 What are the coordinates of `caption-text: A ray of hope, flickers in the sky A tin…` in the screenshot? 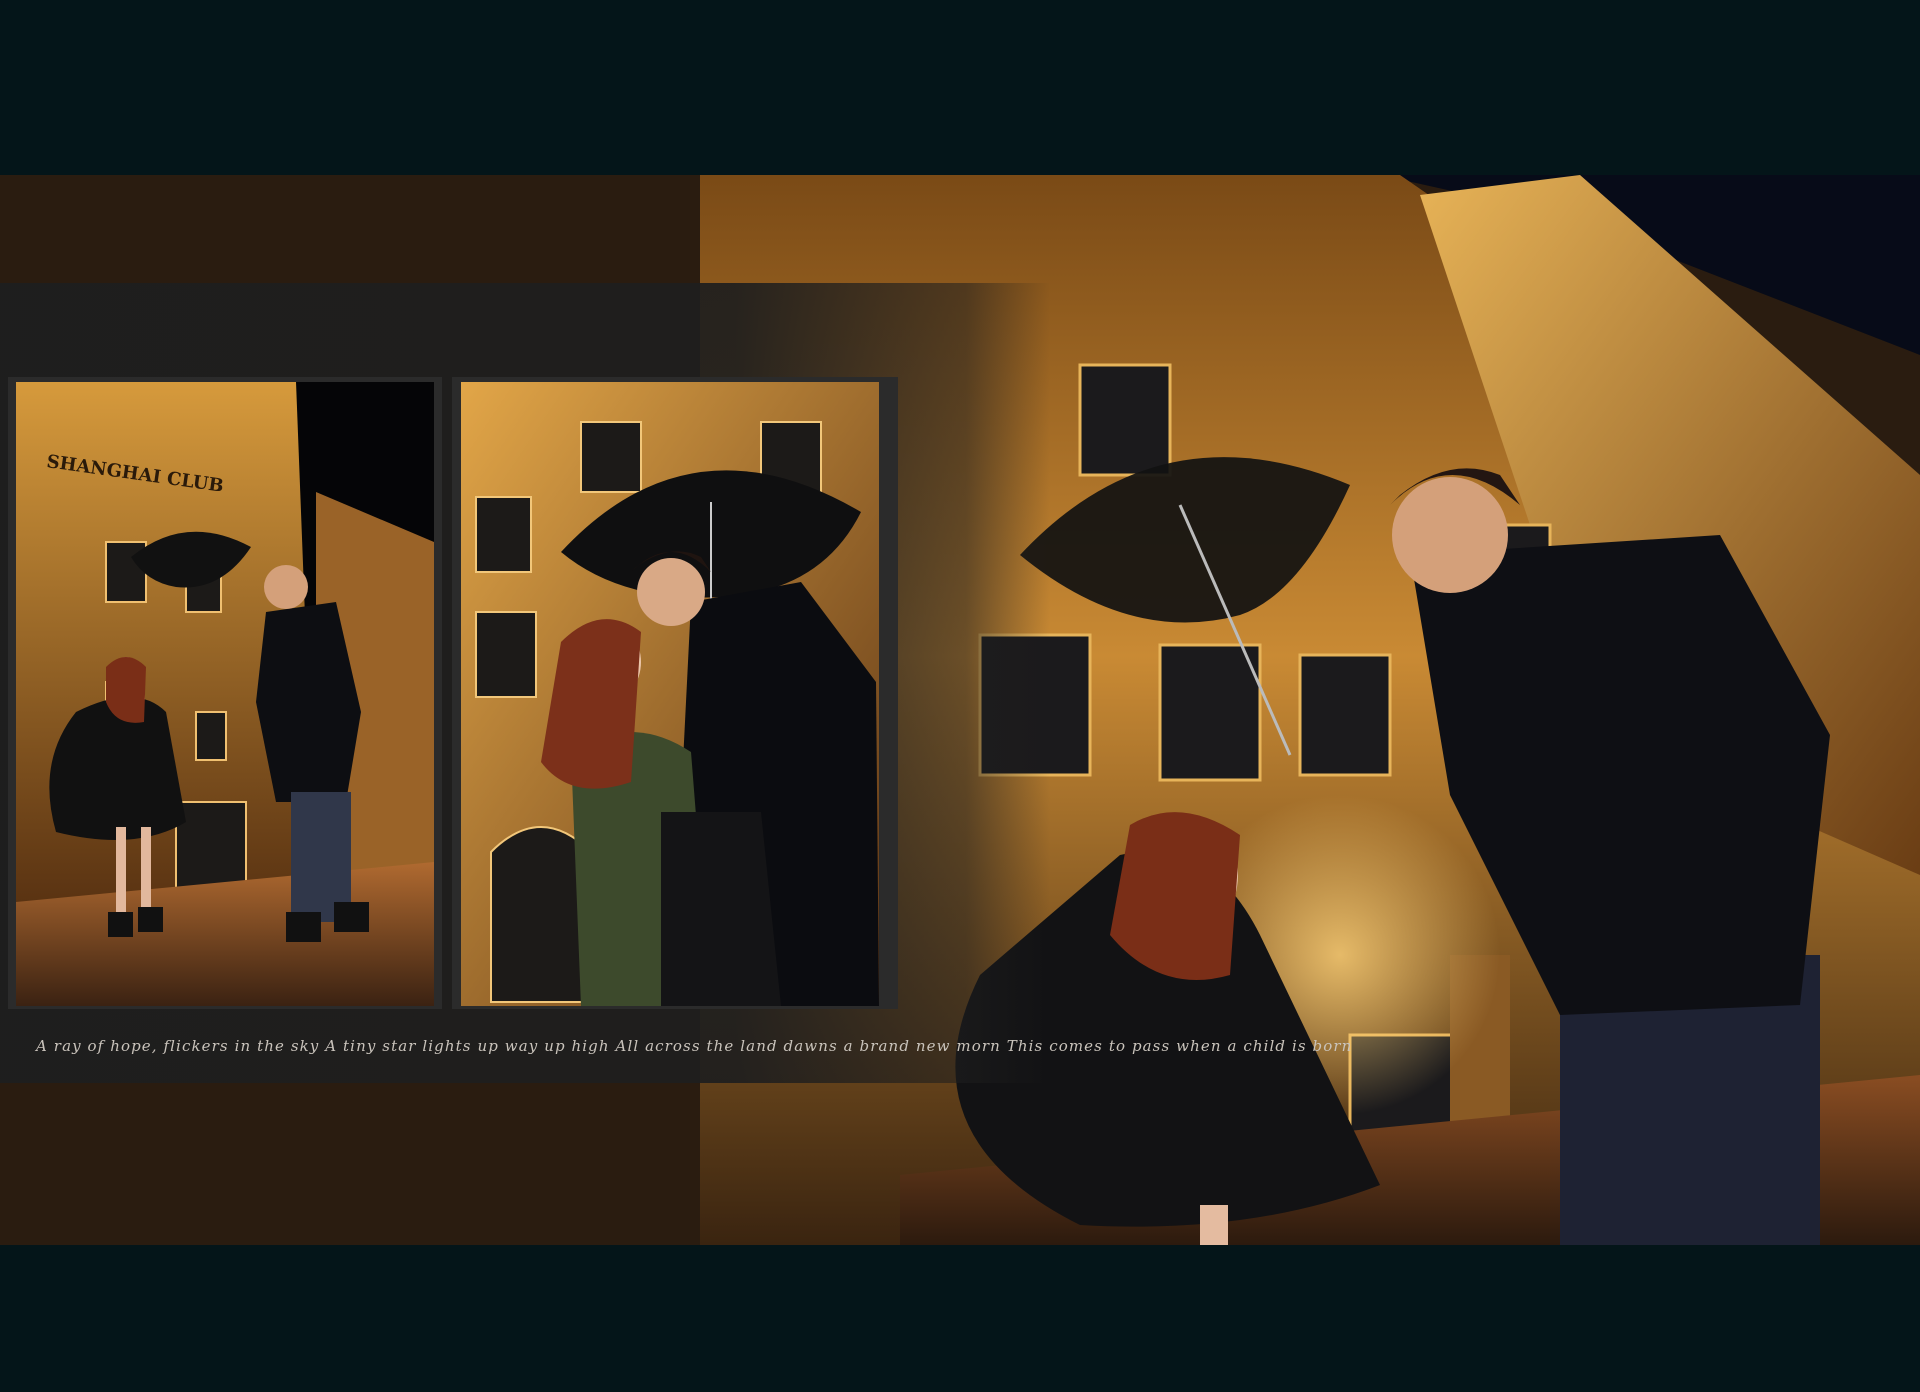 It's located at (694, 1046).